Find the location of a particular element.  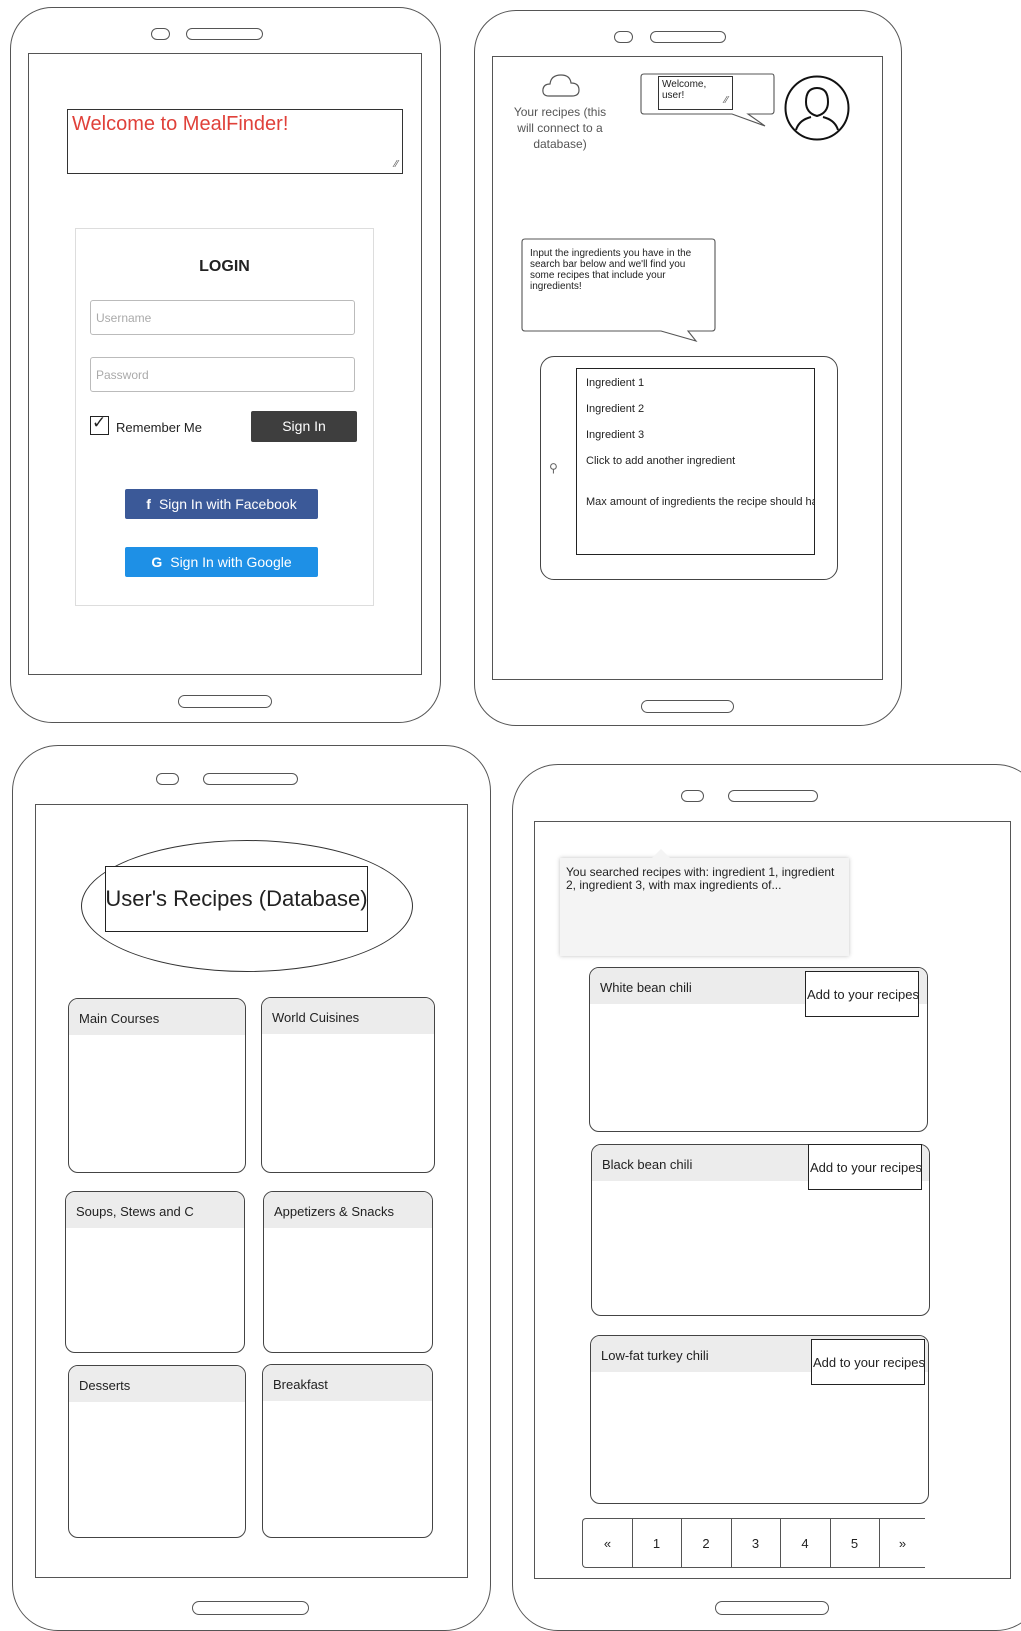

recipes-db-title-box: User's Recipes (Database) is located at coordinates (236, 899).